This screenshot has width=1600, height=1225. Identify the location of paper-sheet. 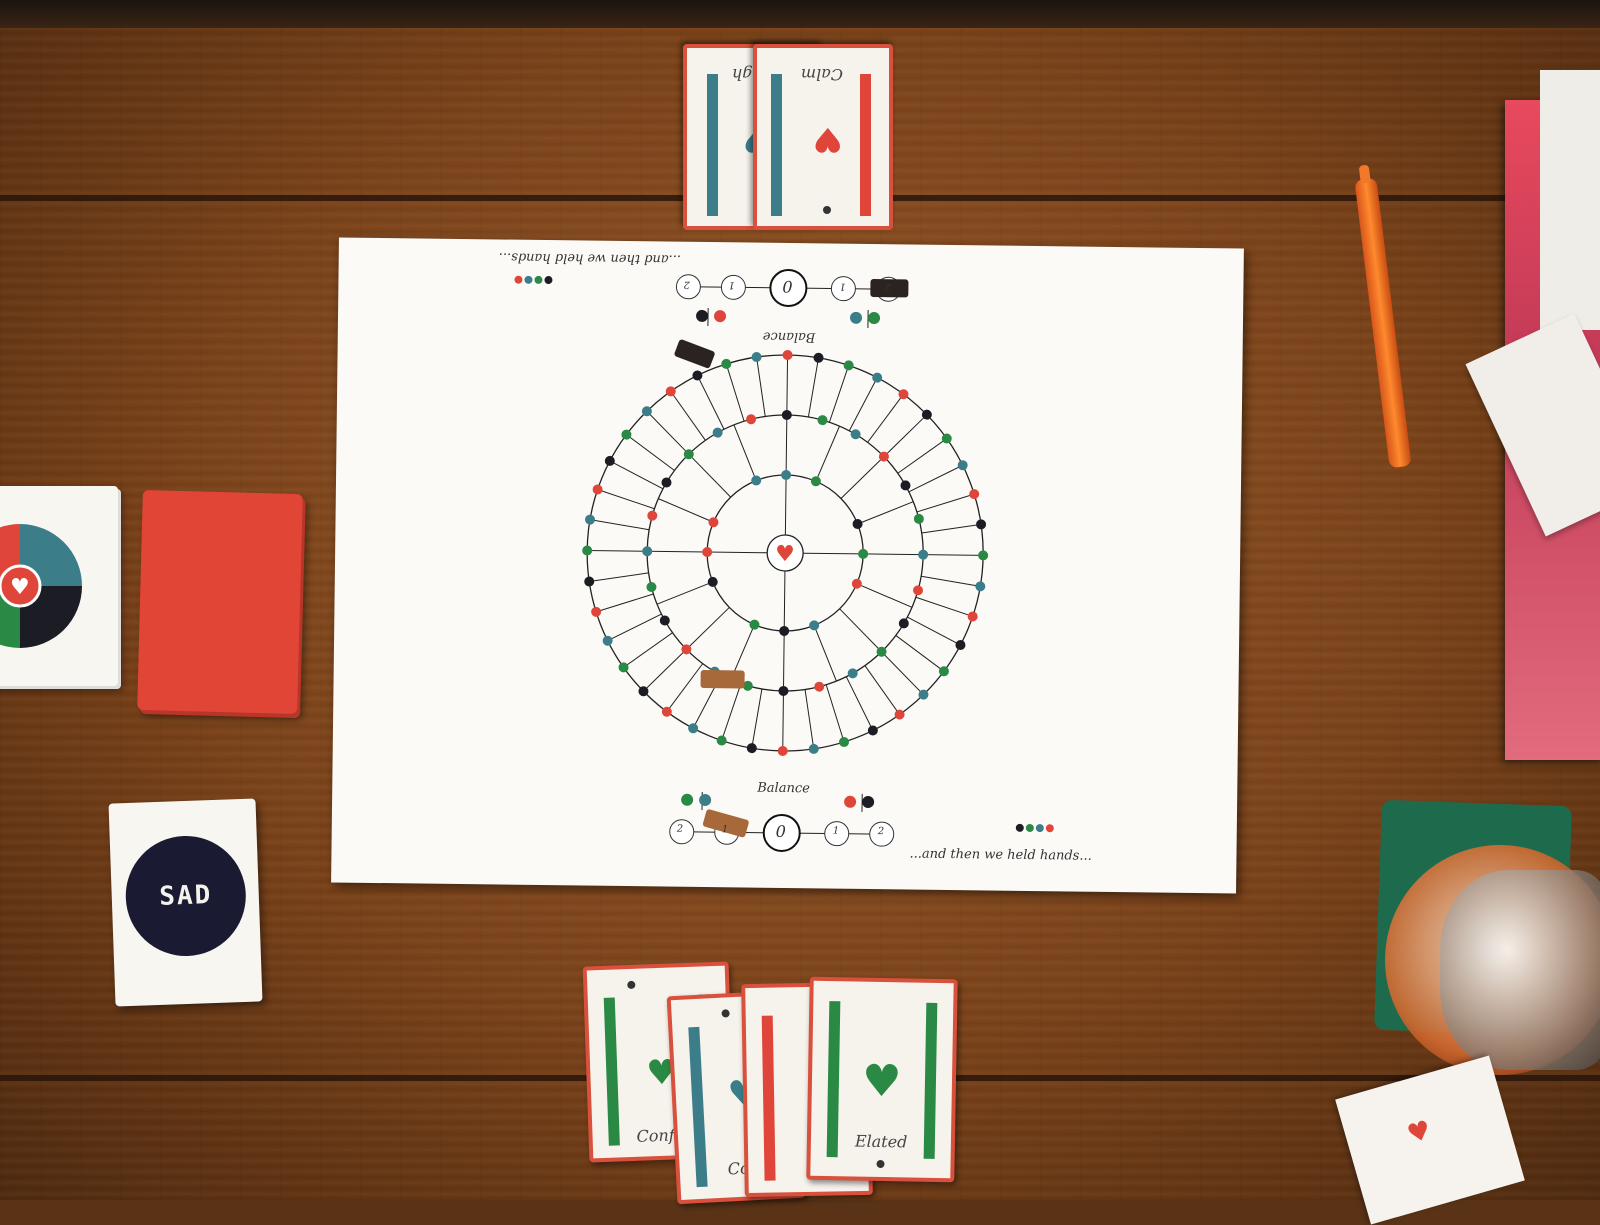
(1570, 200).